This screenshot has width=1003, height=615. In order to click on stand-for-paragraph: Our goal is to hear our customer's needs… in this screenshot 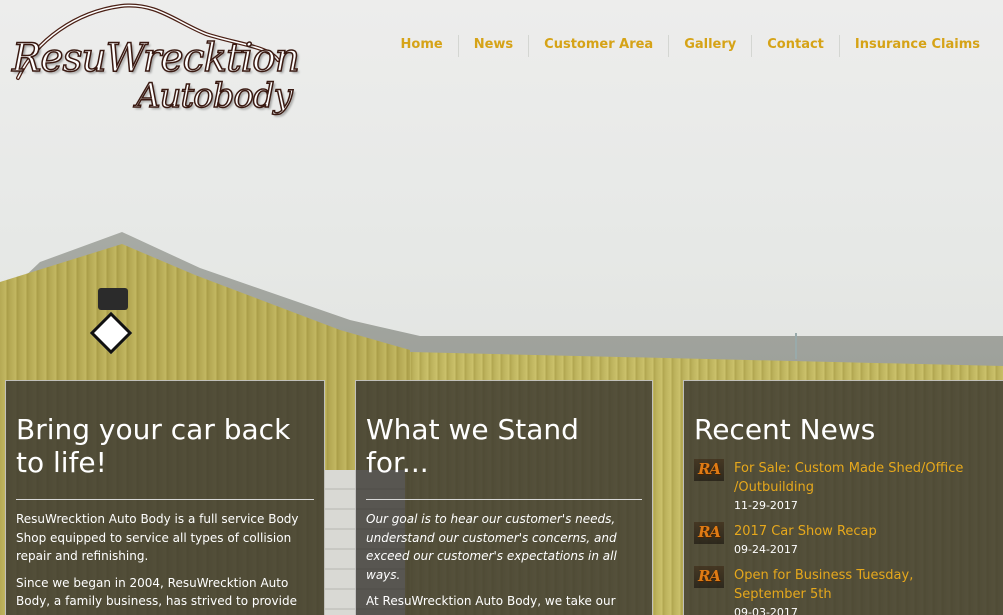, I will do `click(491, 547)`.